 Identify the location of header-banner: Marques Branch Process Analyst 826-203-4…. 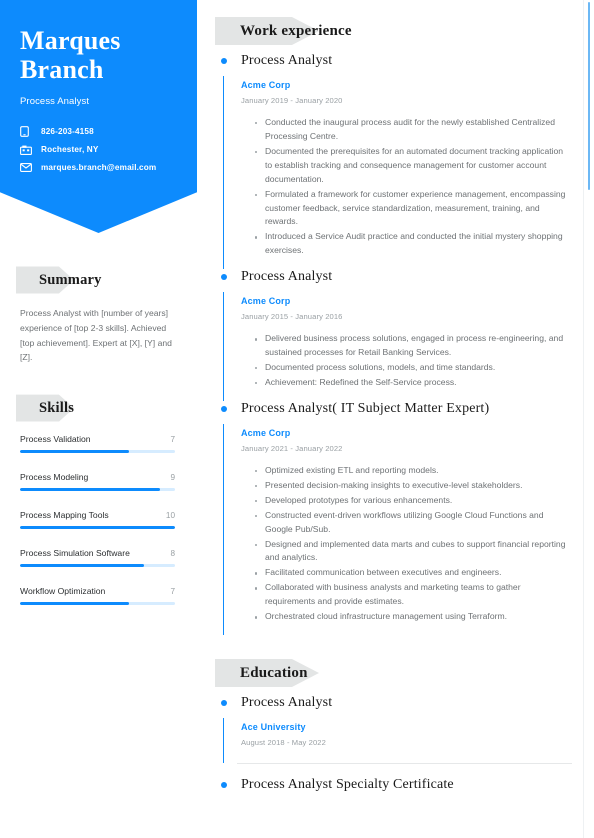
(98, 116).